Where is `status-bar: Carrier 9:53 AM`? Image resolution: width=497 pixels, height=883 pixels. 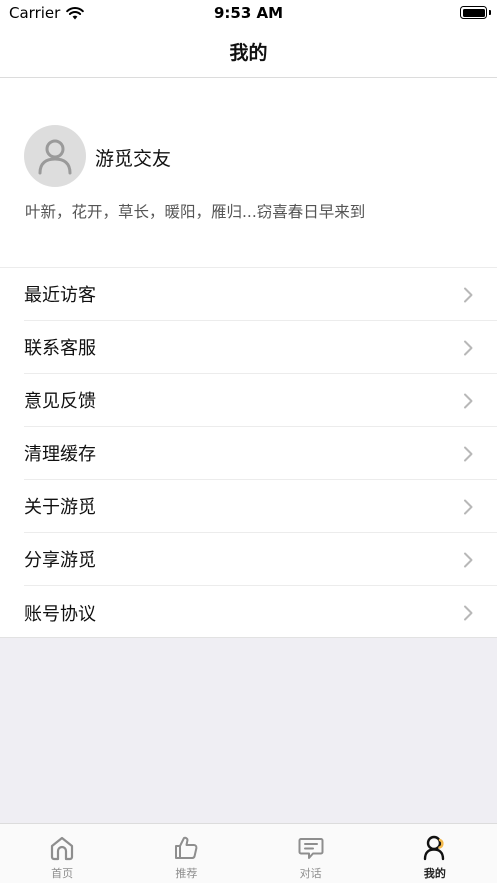
status-bar: Carrier 9:53 AM is located at coordinates (248, 13).